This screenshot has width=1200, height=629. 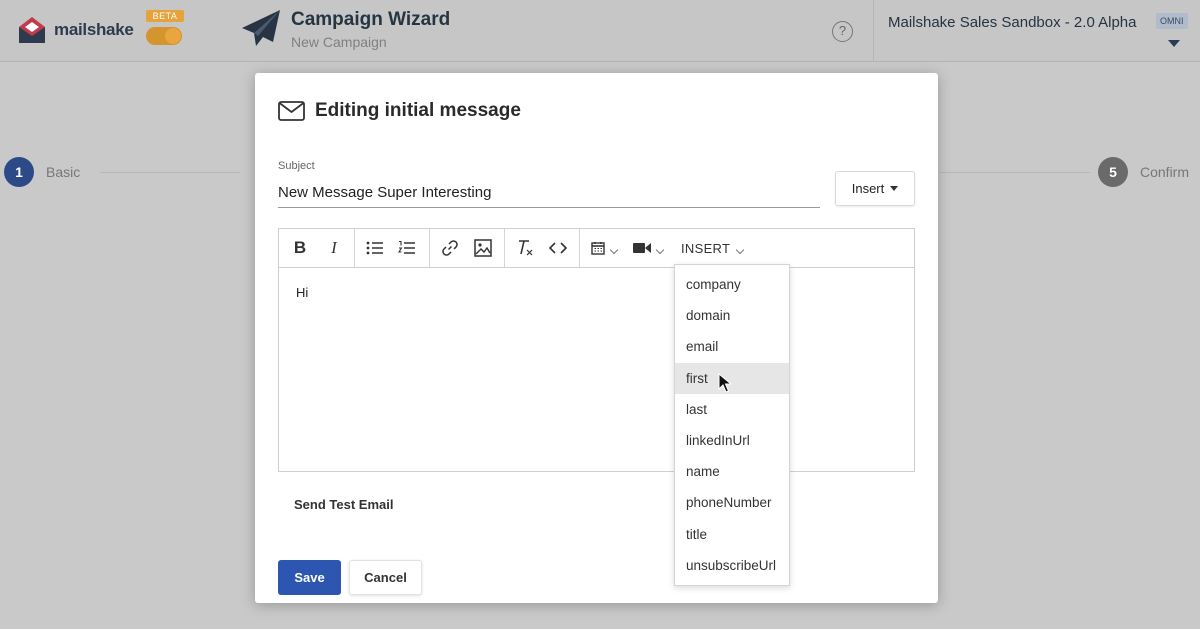 What do you see at coordinates (732, 315) in the screenshot?
I see `menu-item-domain: domain` at bounding box center [732, 315].